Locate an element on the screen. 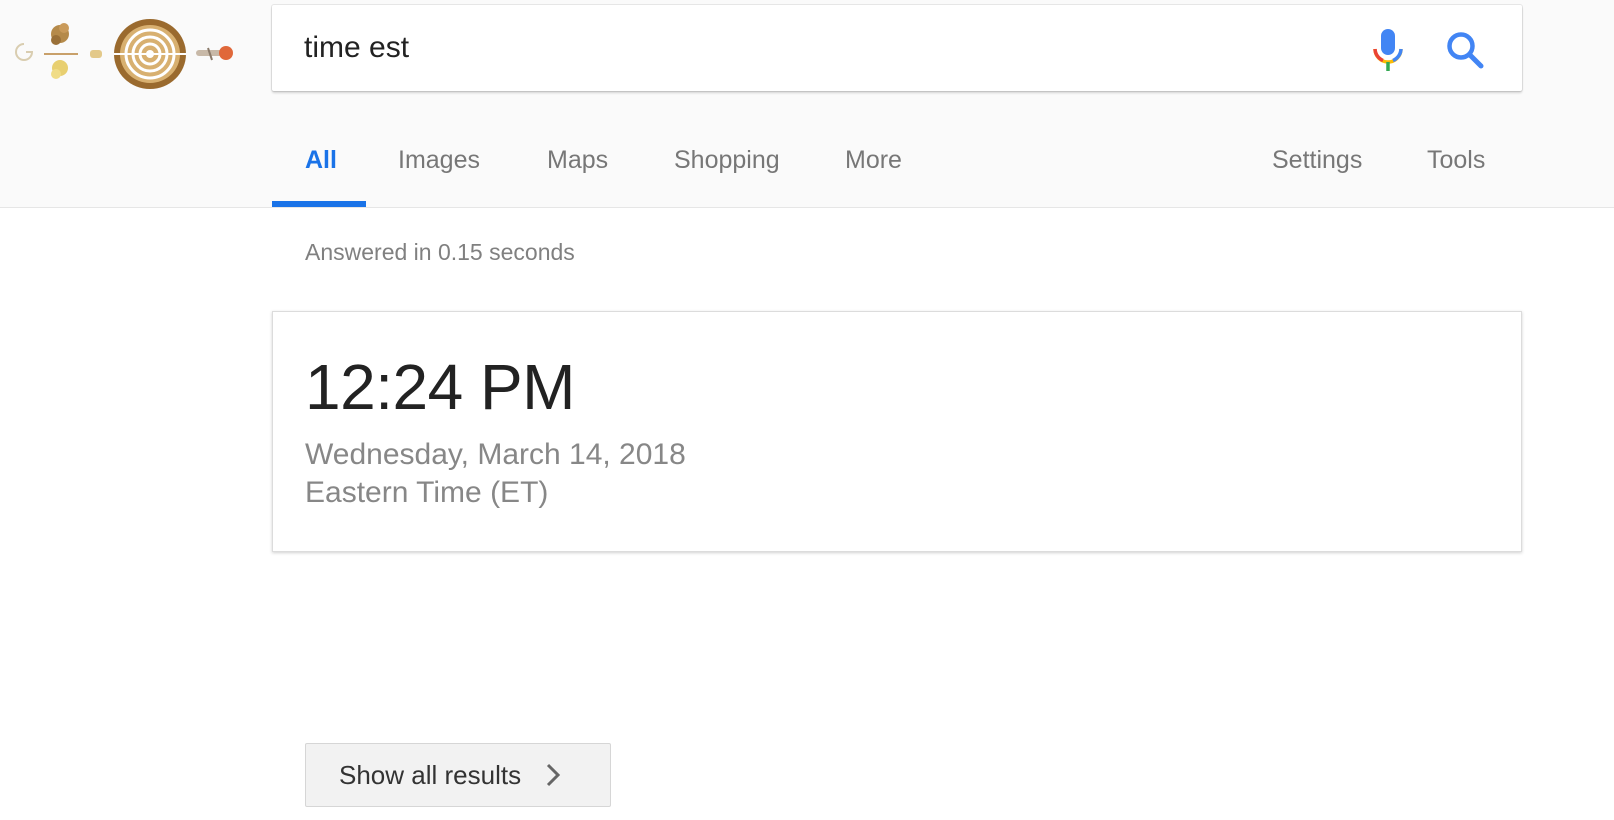 Image resolution: width=1614 pixels, height=820 pixels. active-tab-indicator is located at coordinates (319, 204).